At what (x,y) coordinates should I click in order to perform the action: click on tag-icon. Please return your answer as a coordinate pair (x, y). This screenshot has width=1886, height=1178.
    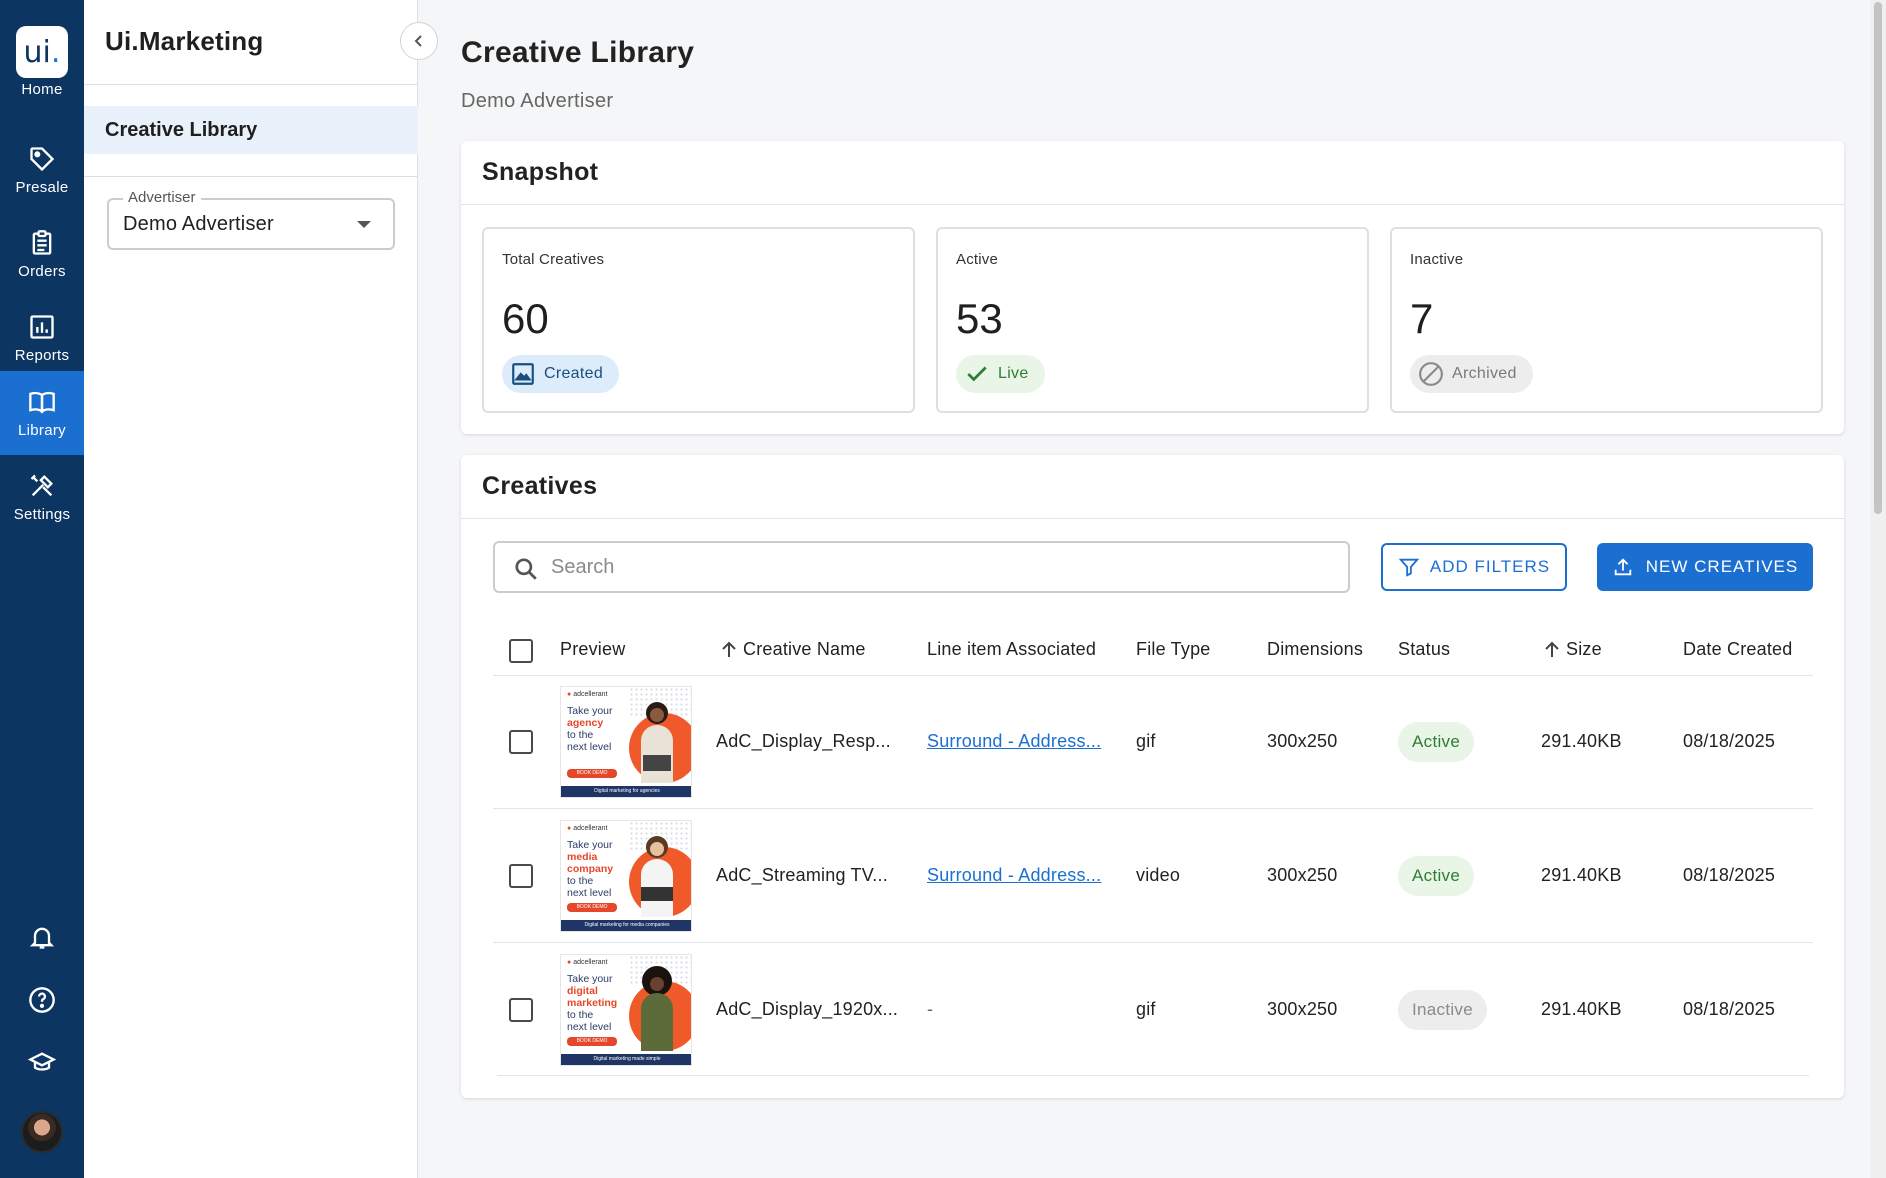
    Looking at the image, I should click on (42, 158).